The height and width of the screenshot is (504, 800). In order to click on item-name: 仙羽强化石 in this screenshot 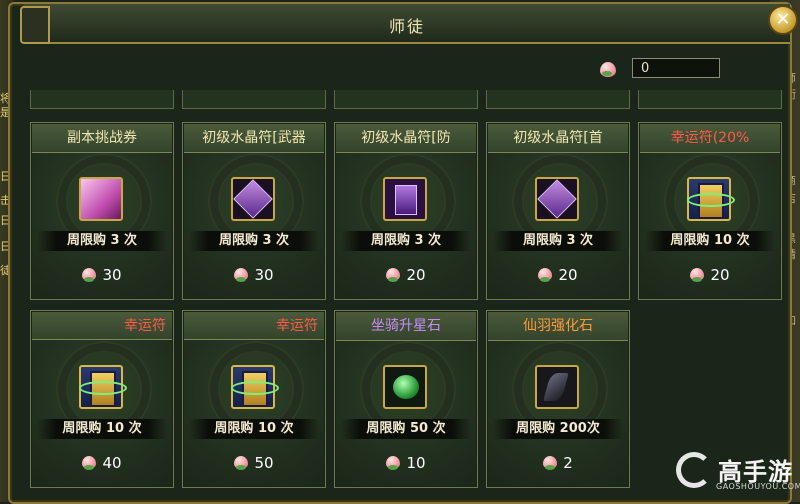, I will do `click(558, 326)`.